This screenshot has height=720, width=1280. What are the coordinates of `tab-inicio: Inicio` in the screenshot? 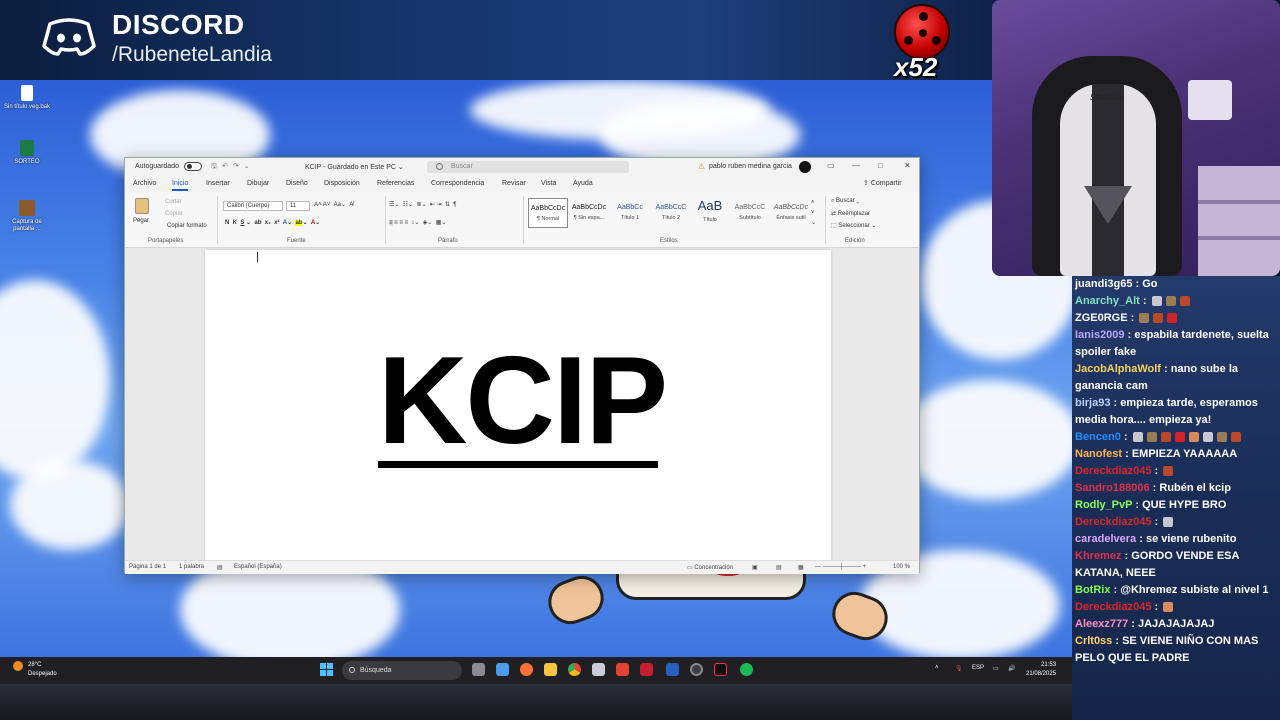 It's located at (180, 185).